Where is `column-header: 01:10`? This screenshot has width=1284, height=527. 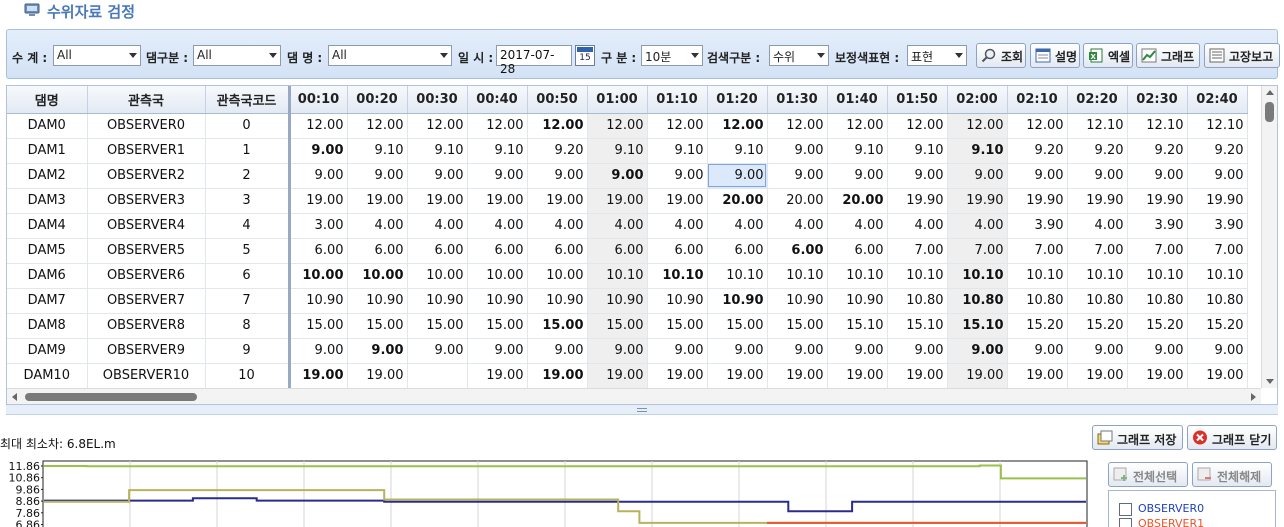 column-header: 01:10 is located at coordinates (677, 100).